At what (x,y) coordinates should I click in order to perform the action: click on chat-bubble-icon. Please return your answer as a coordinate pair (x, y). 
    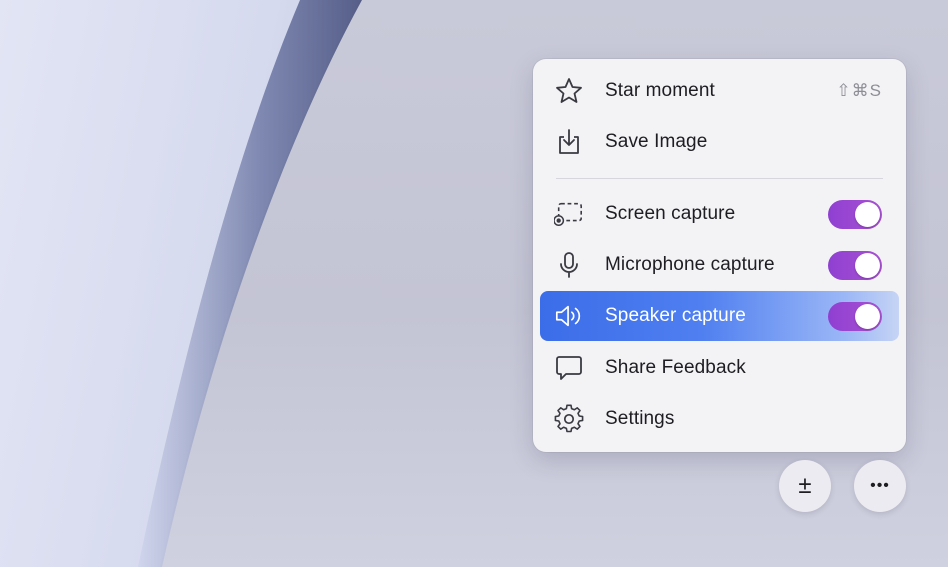
    Looking at the image, I should click on (569, 368).